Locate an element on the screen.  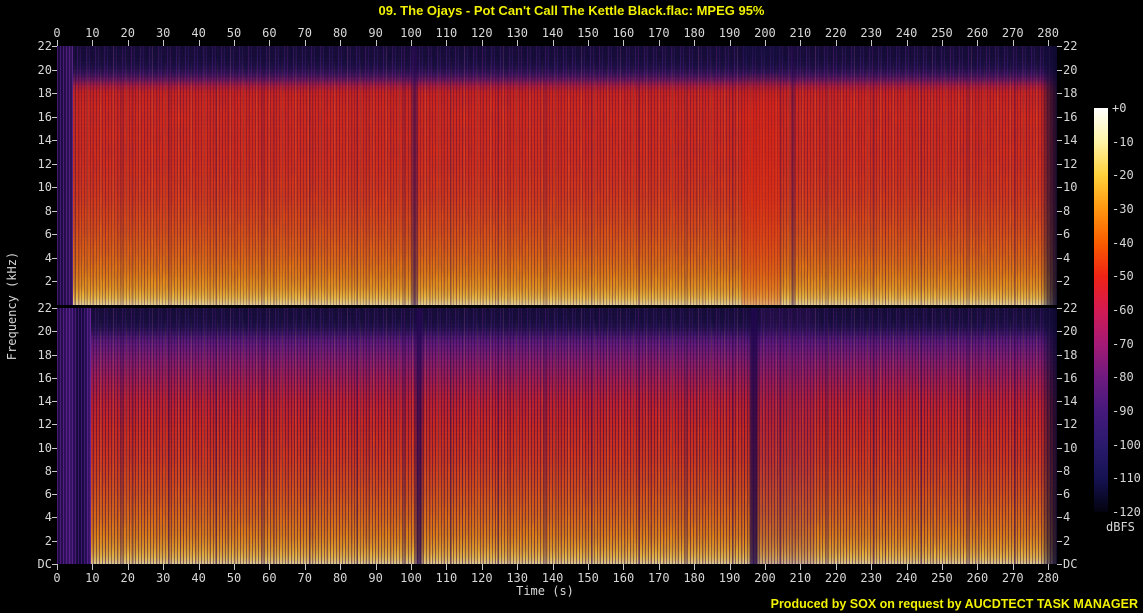
freq-tick-label: 4 is located at coordinates (48, 257).